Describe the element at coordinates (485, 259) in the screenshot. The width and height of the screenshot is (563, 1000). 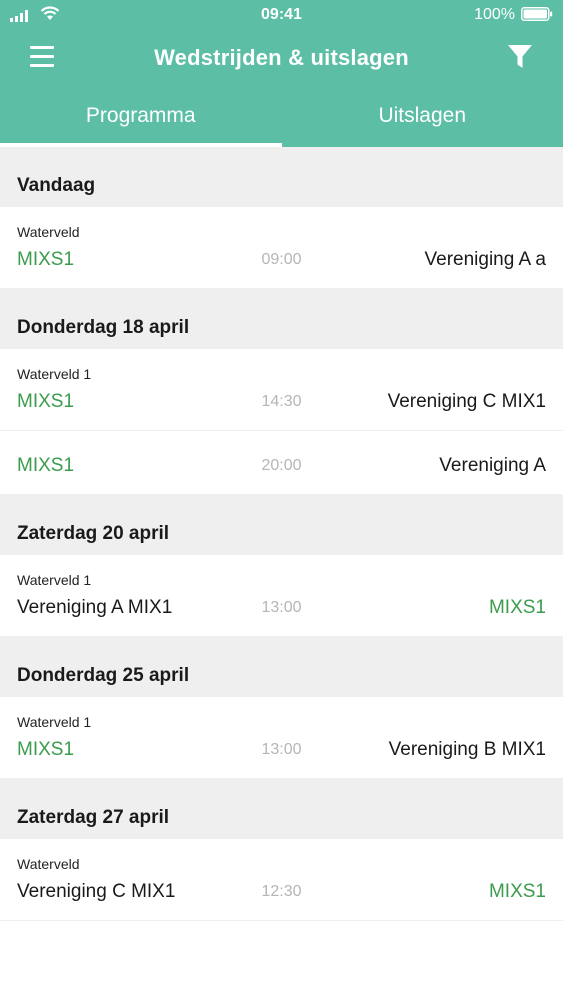
I see `away-team: Vereniging A a` at that location.